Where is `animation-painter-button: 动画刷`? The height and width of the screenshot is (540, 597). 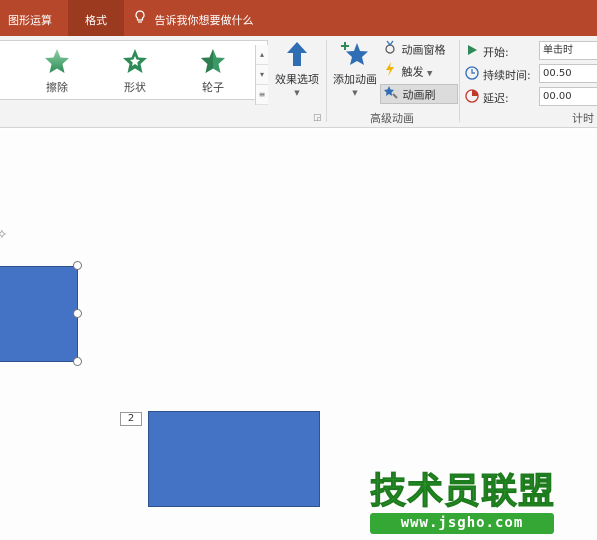
animation-painter-button: 动画刷 is located at coordinates (419, 94).